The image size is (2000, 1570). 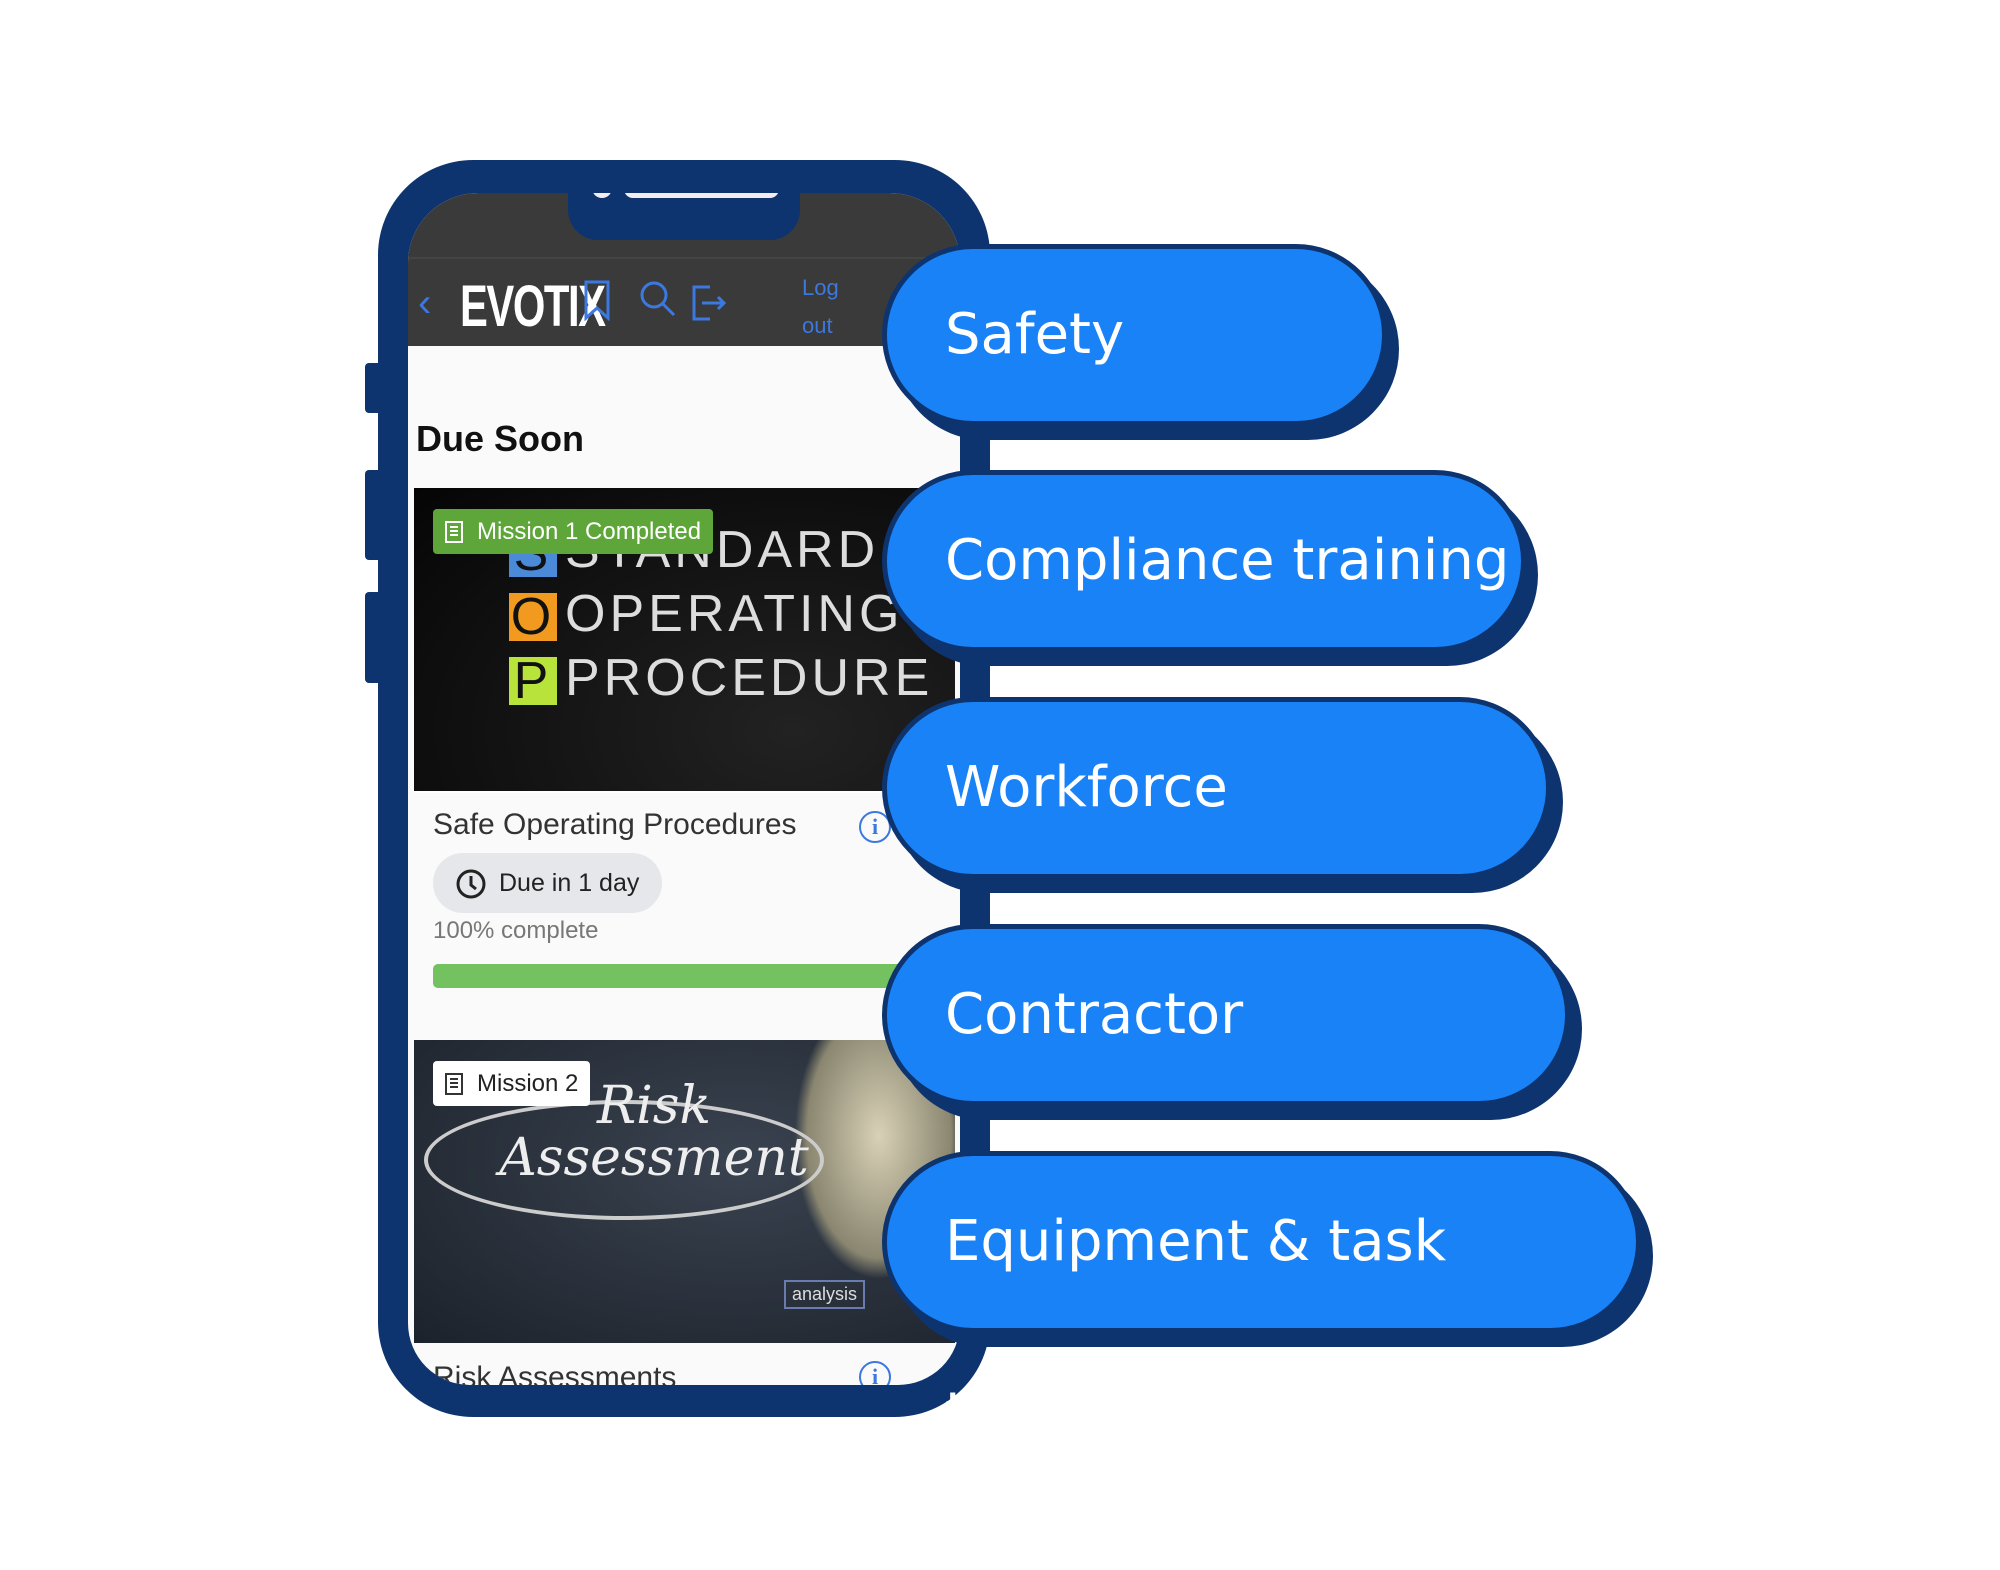 What do you see at coordinates (684, 216) in the screenshot?
I see `phone-notch` at bounding box center [684, 216].